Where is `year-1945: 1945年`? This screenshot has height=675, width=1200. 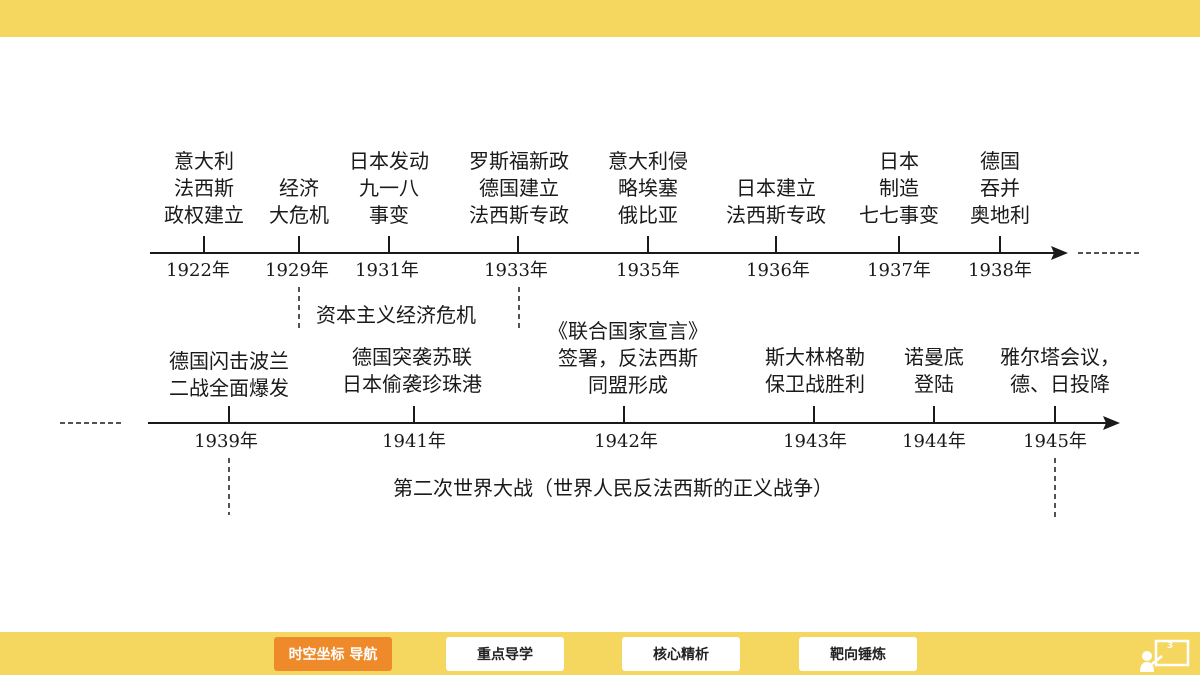 year-1945: 1945年 is located at coordinates (1055, 441).